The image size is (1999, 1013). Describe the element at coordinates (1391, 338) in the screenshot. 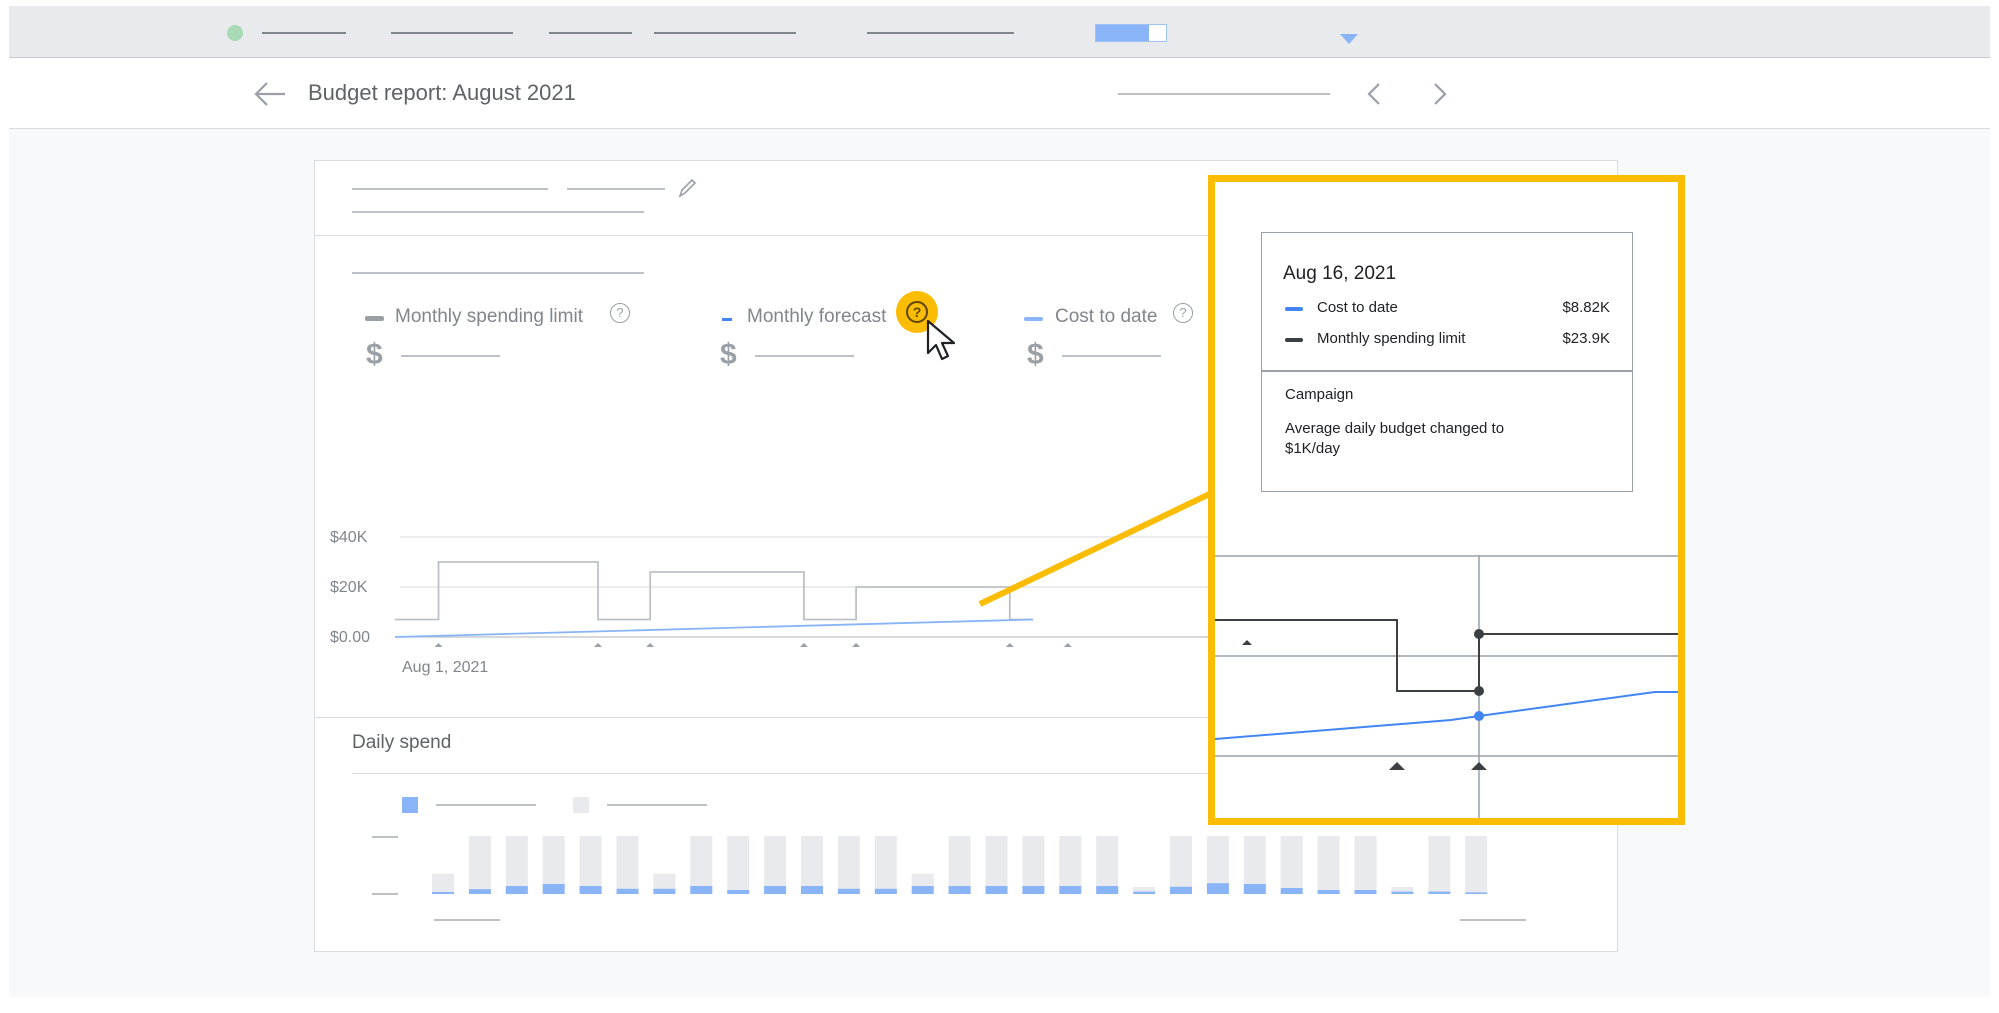

I see `tooltip-label-limit: Monthly spending limit` at that location.